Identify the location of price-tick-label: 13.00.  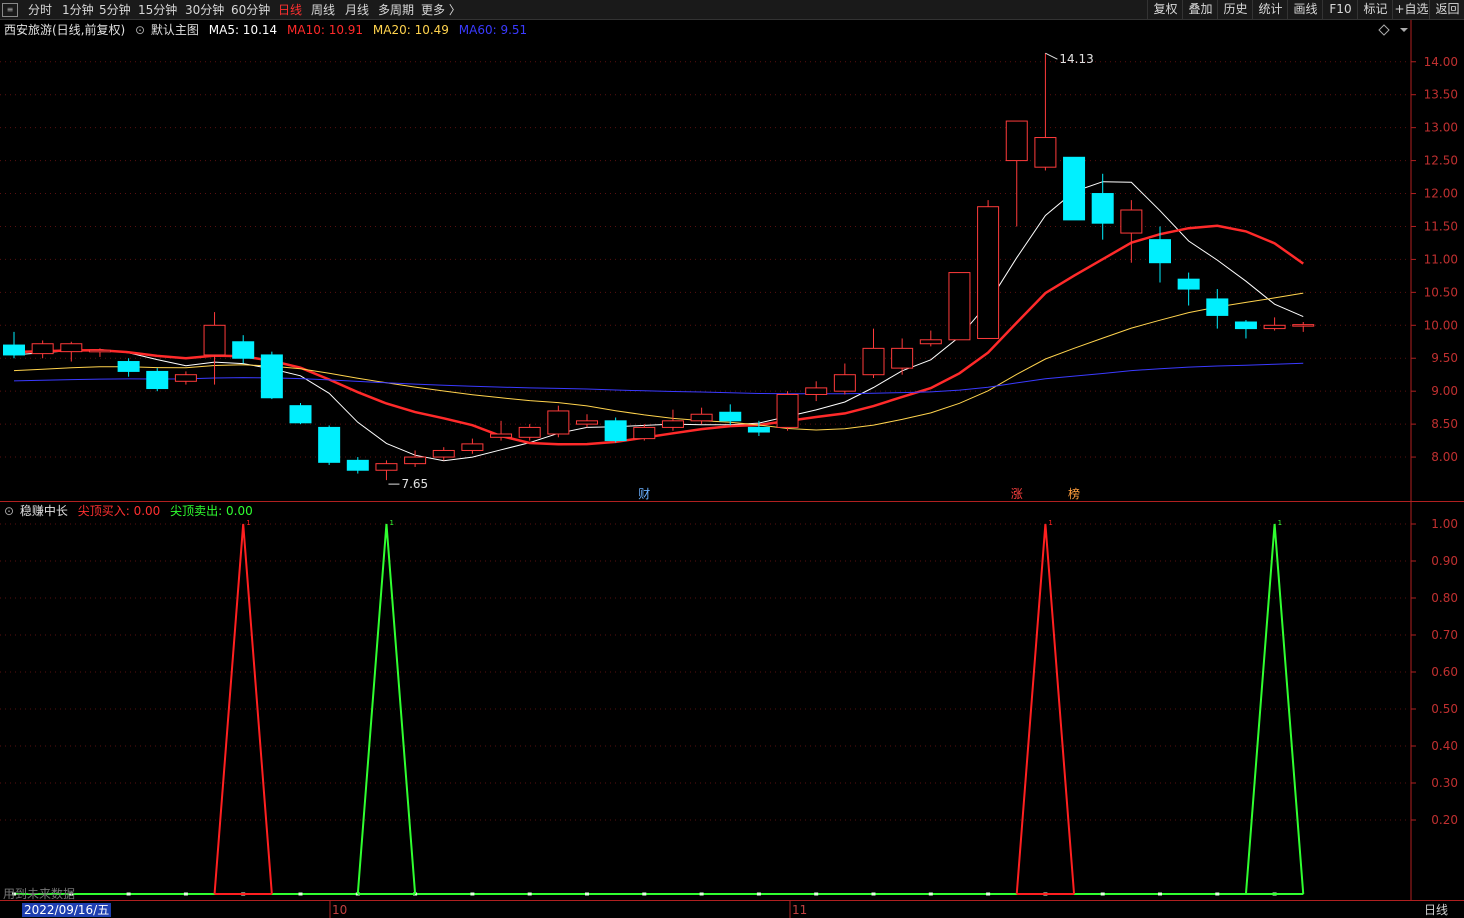
(1441, 128).